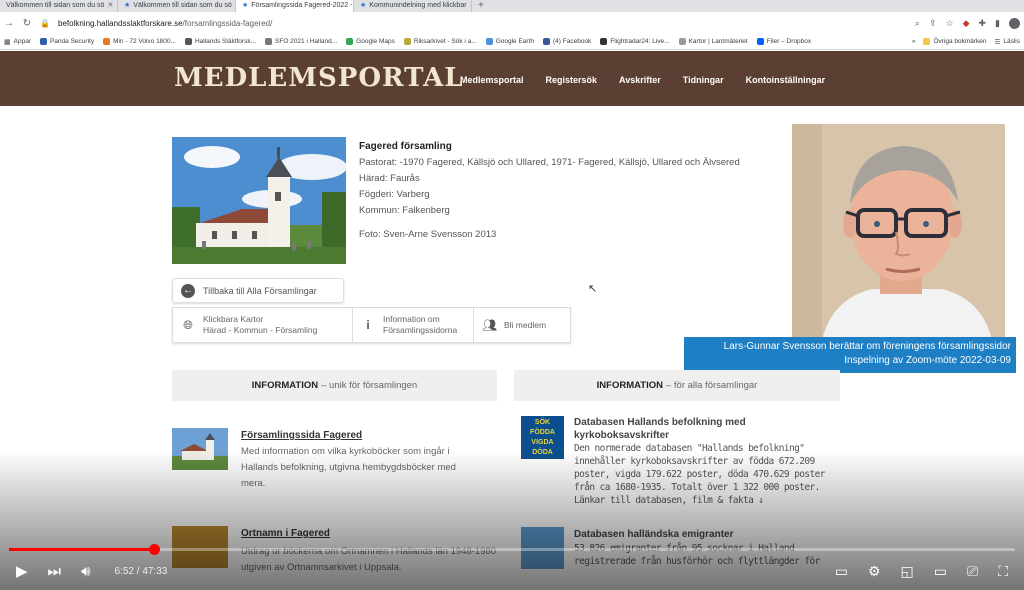 This screenshot has width=1024, height=590. What do you see at coordinates (760, 41) in the screenshot?
I see `dropbox-icon` at bounding box center [760, 41].